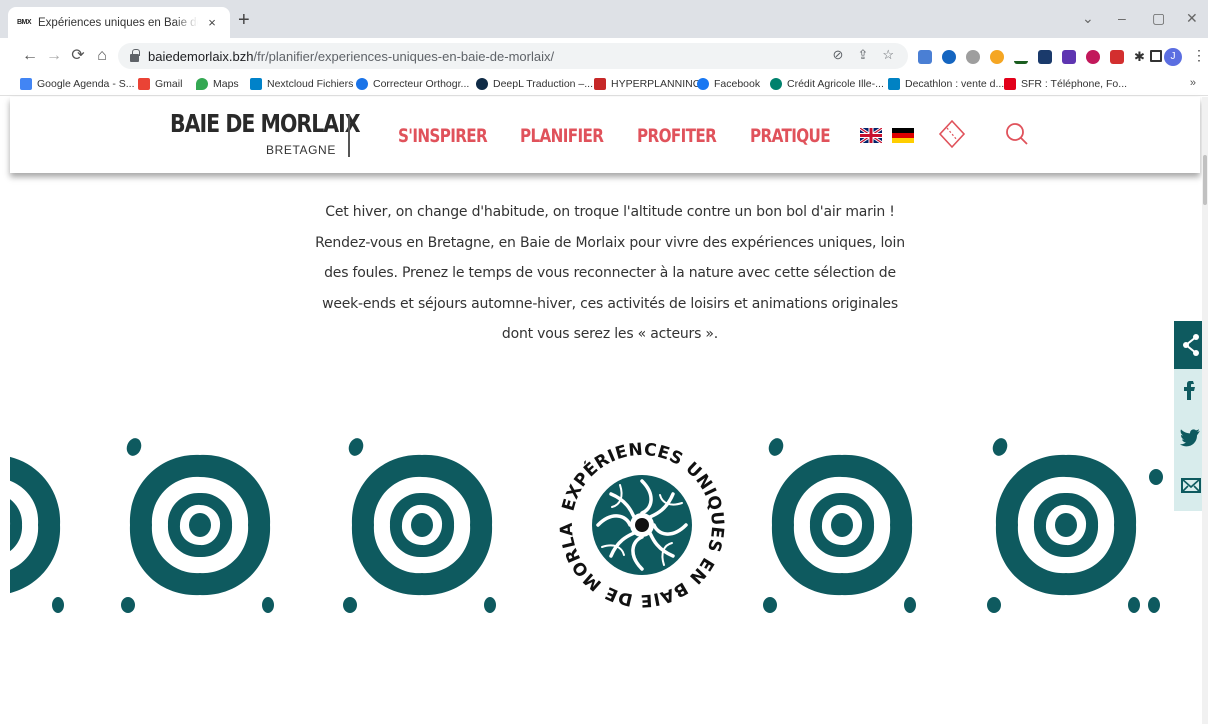  I want to click on menu-icon: ⋮, so click(1199, 55).